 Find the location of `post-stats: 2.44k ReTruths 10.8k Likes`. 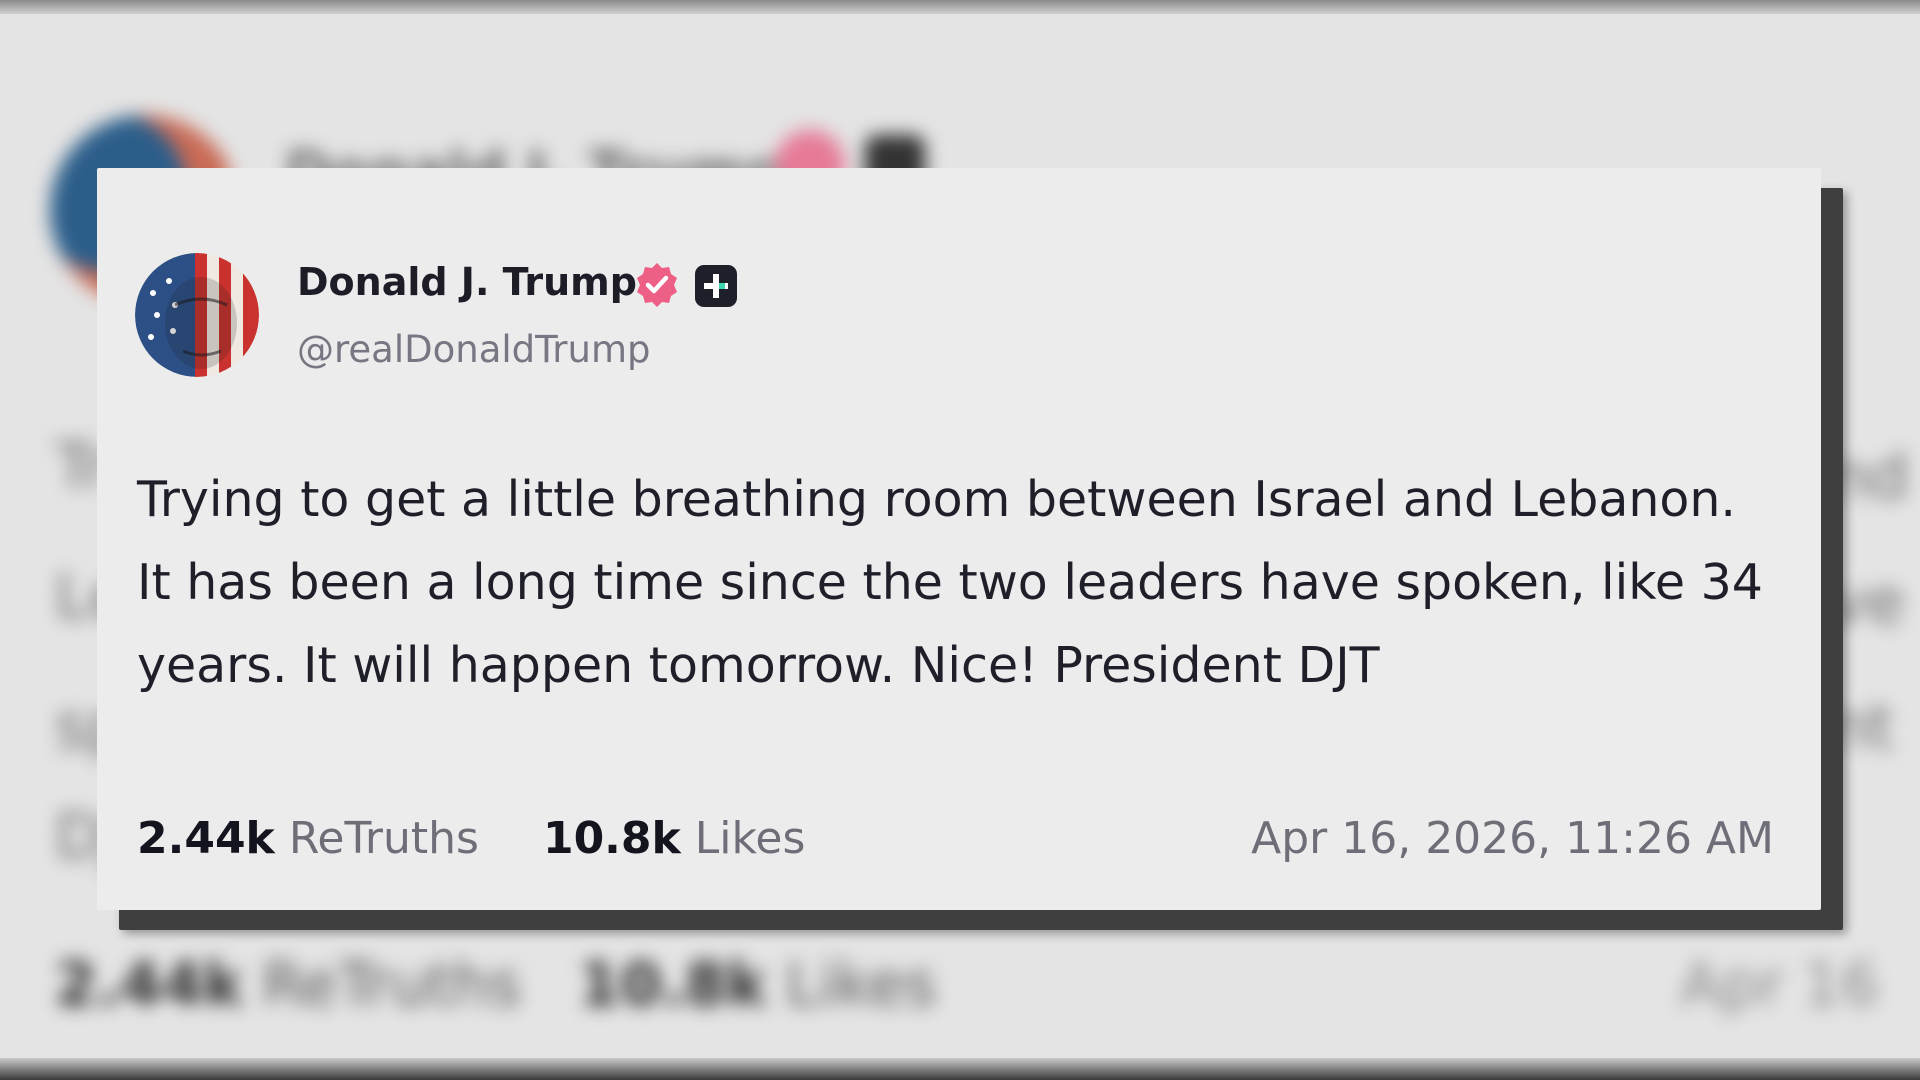

post-stats: 2.44k ReTruths 10.8k Likes is located at coordinates (471, 838).